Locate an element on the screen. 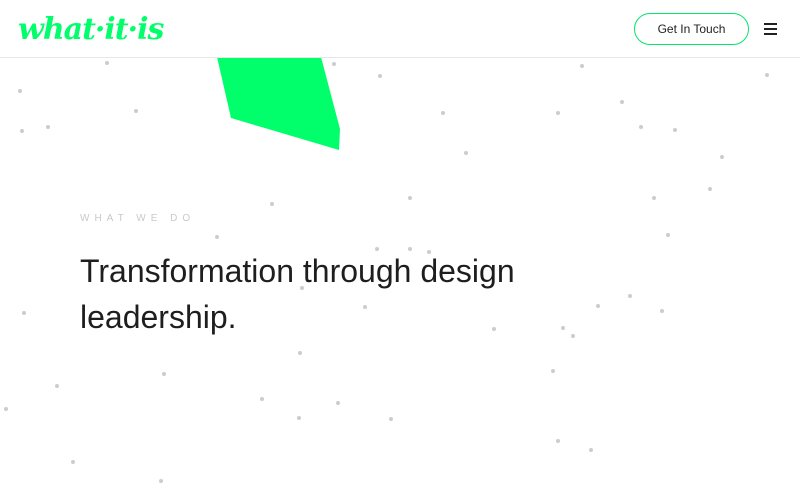 The height and width of the screenshot is (492, 800). brand-logo: what·it·is is located at coordinates (91, 30).